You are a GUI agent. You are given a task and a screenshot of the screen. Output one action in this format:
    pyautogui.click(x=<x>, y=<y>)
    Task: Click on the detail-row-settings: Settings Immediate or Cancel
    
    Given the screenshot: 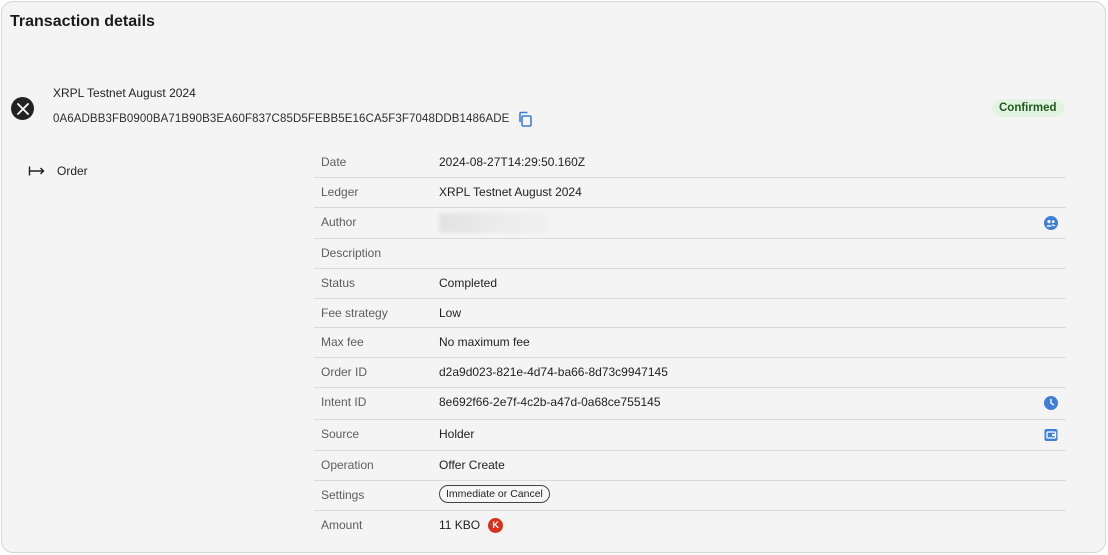 What is the action you would take?
    pyautogui.click(x=690, y=496)
    